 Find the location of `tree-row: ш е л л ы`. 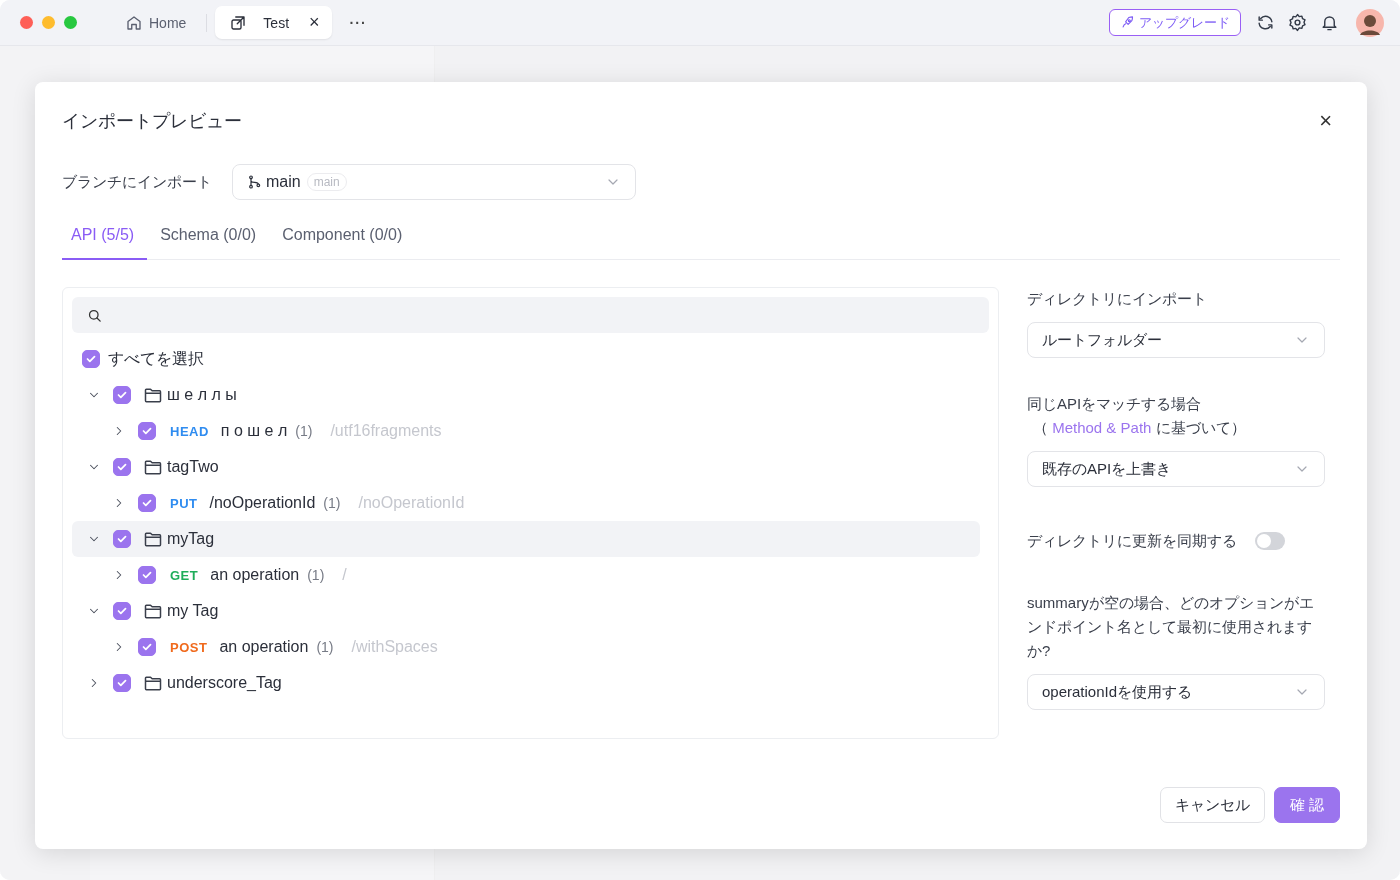

tree-row: ш е л л ы is located at coordinates (526, 395).